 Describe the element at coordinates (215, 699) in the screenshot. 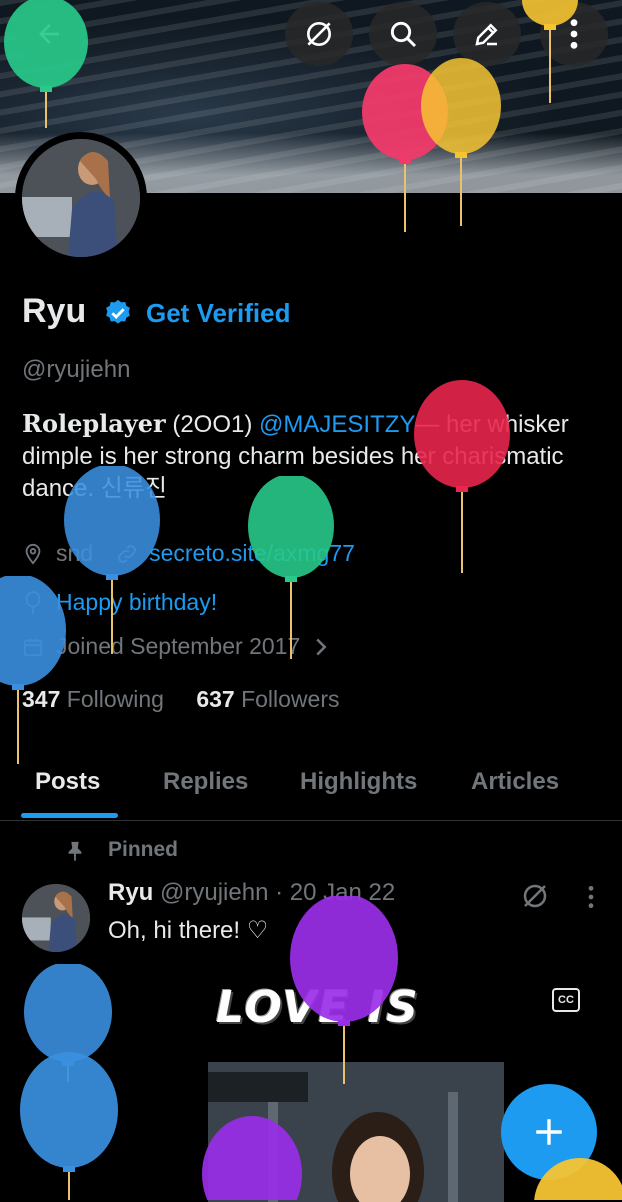

I see `followers-count: 637` at that location.